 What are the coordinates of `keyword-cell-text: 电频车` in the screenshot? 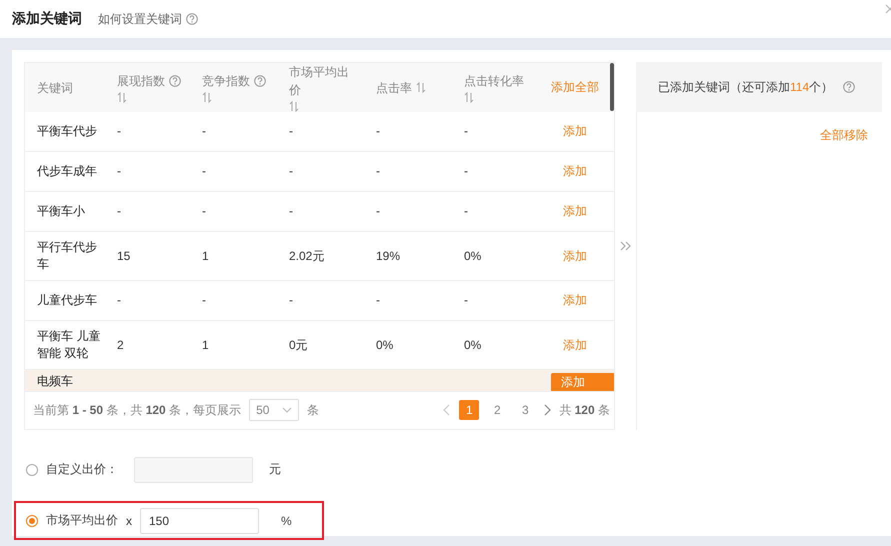 It's located at (55, 381).